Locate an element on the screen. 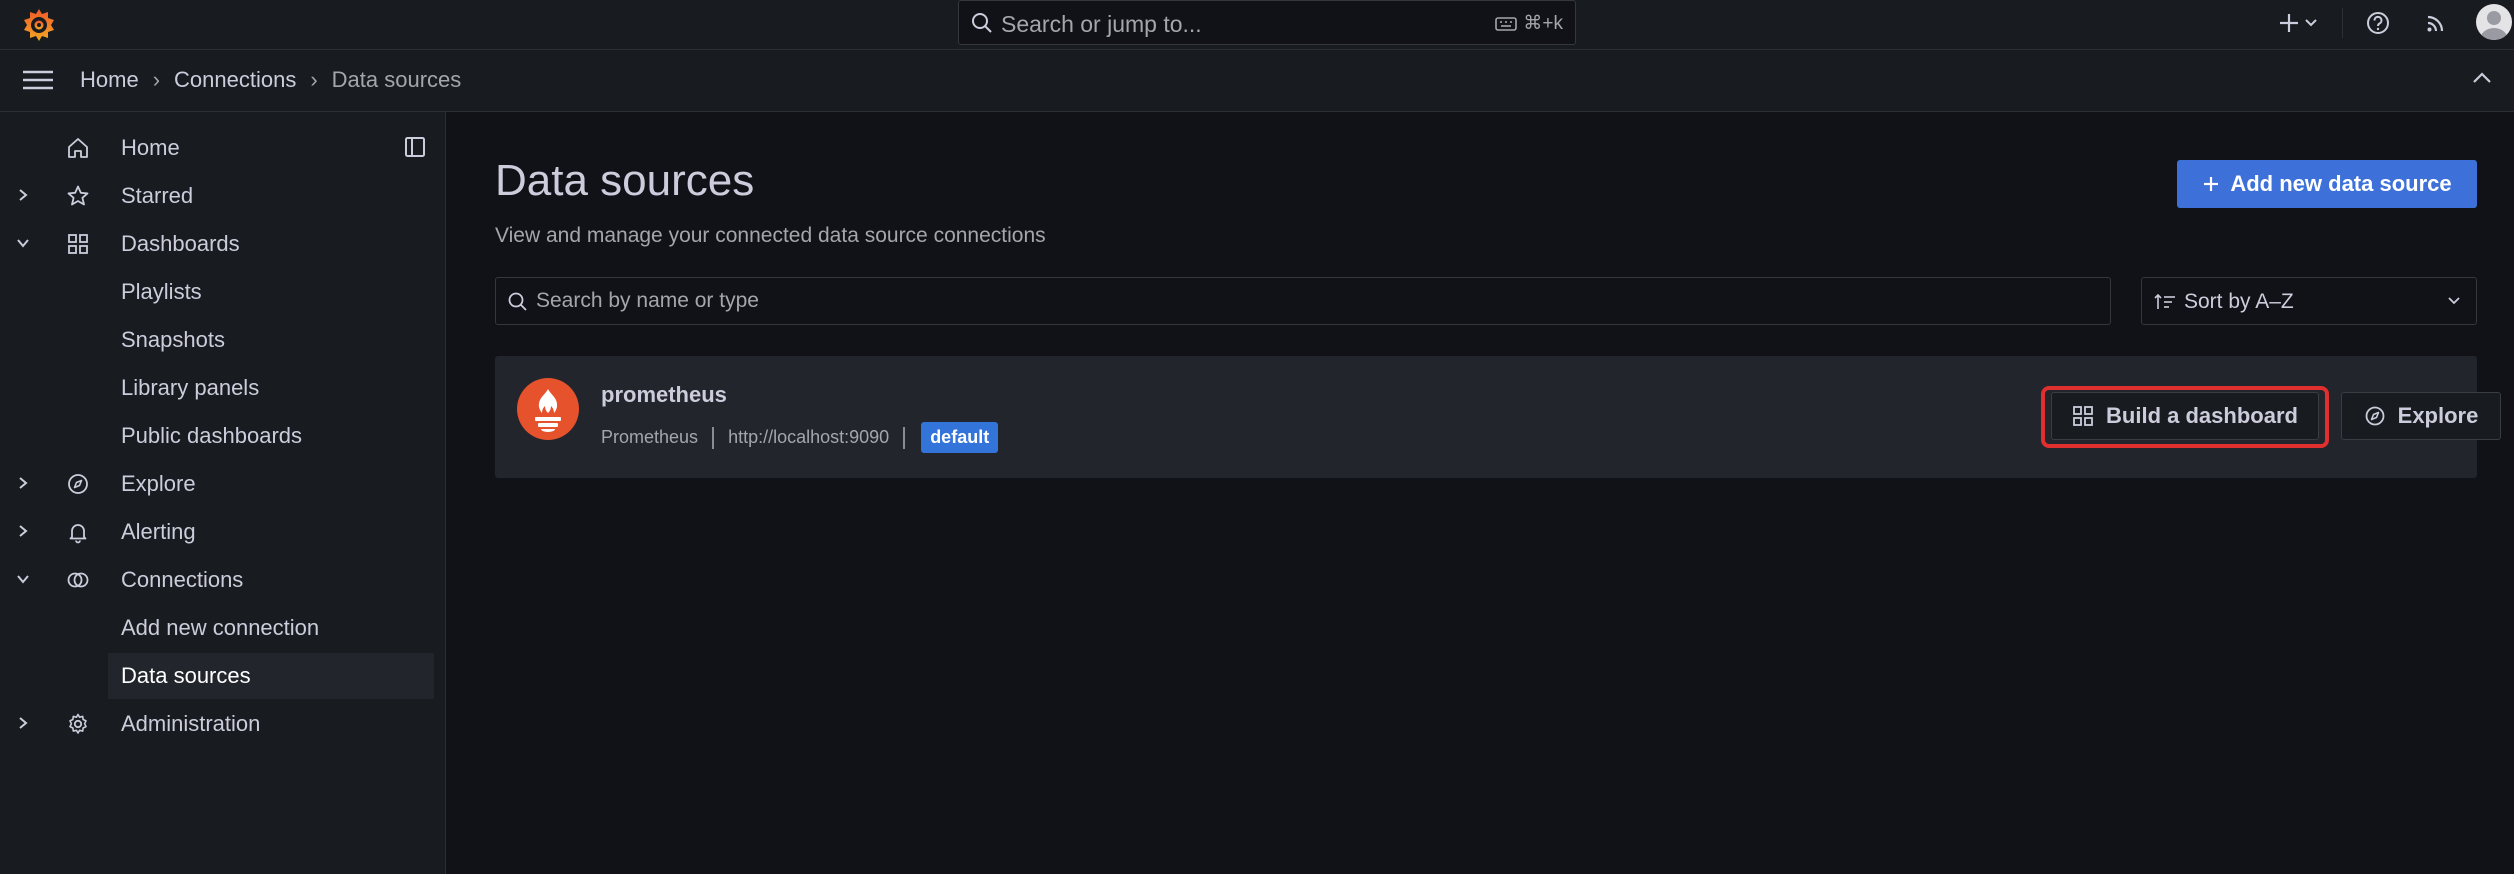 Image resolution: width=2514 pixels, height=874 pixels. sidebar-item-explore: Explore is located at coordinates (217, 484).